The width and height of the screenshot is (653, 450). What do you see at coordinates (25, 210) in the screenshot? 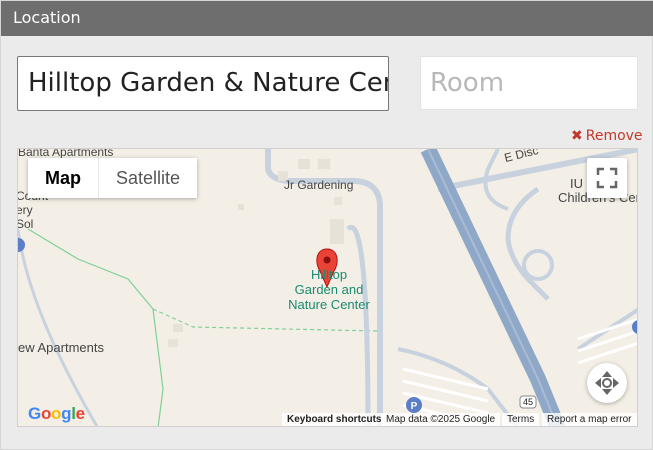
I see `map-label-ery: ery` at bounding box center [25, 210].